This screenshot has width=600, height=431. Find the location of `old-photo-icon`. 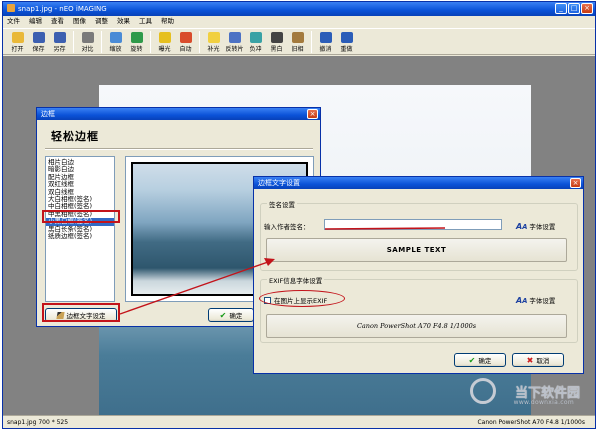

old-photo-icon is located at coordinates (297, 37).